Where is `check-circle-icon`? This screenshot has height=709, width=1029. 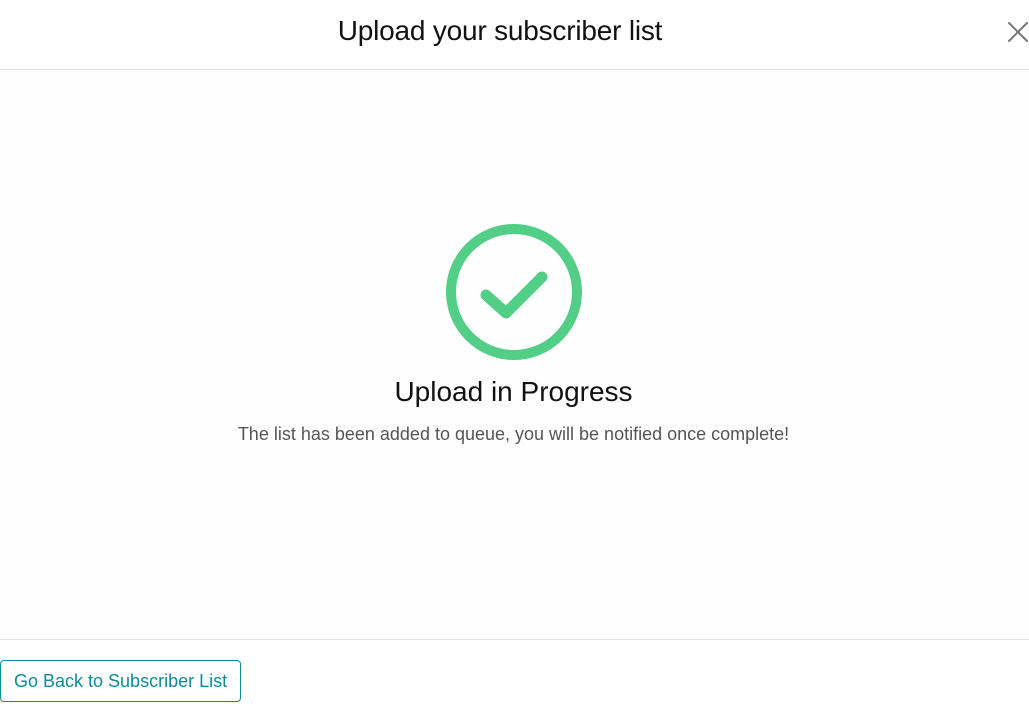
check-circle-icon is located at coordinates (514, 292).